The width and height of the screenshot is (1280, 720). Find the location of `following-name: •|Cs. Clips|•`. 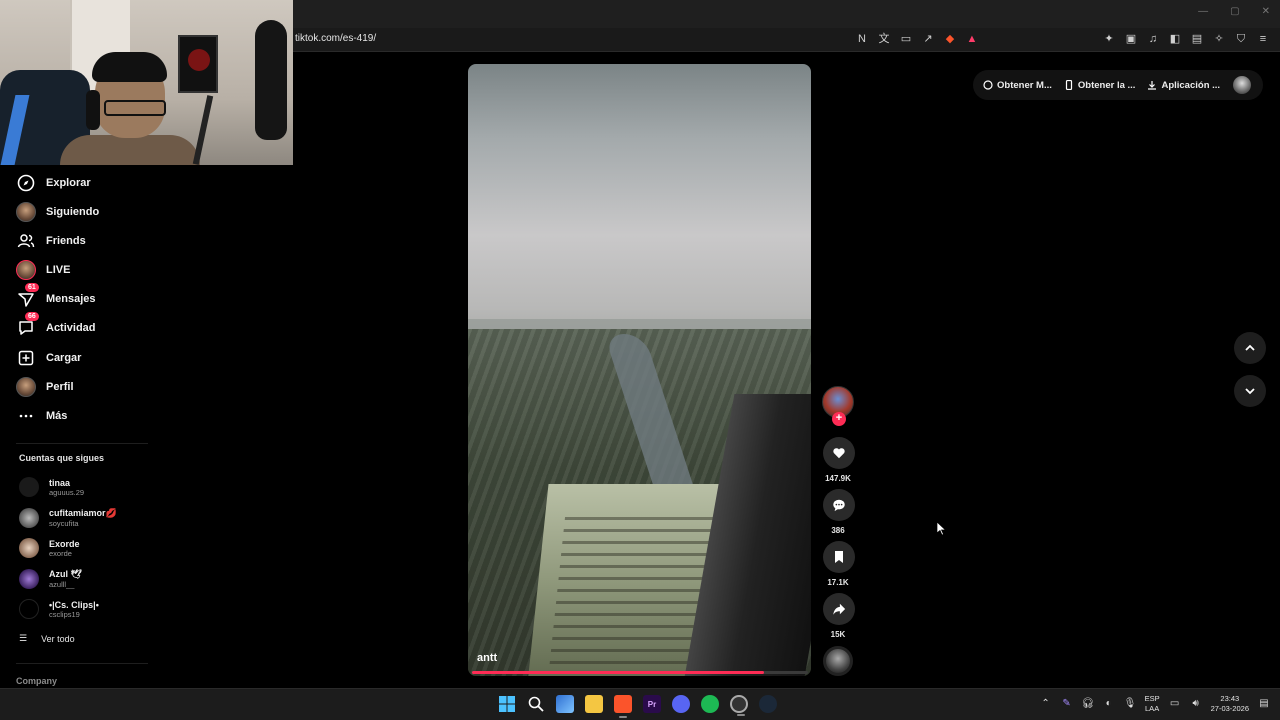

following-name: •|Cs. Clips|• is located at coordinates (74, 604).